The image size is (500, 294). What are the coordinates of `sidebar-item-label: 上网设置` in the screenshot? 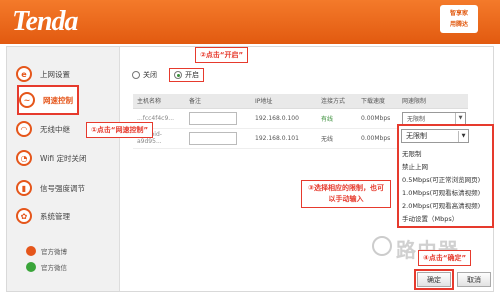 It's located at (55, 74).